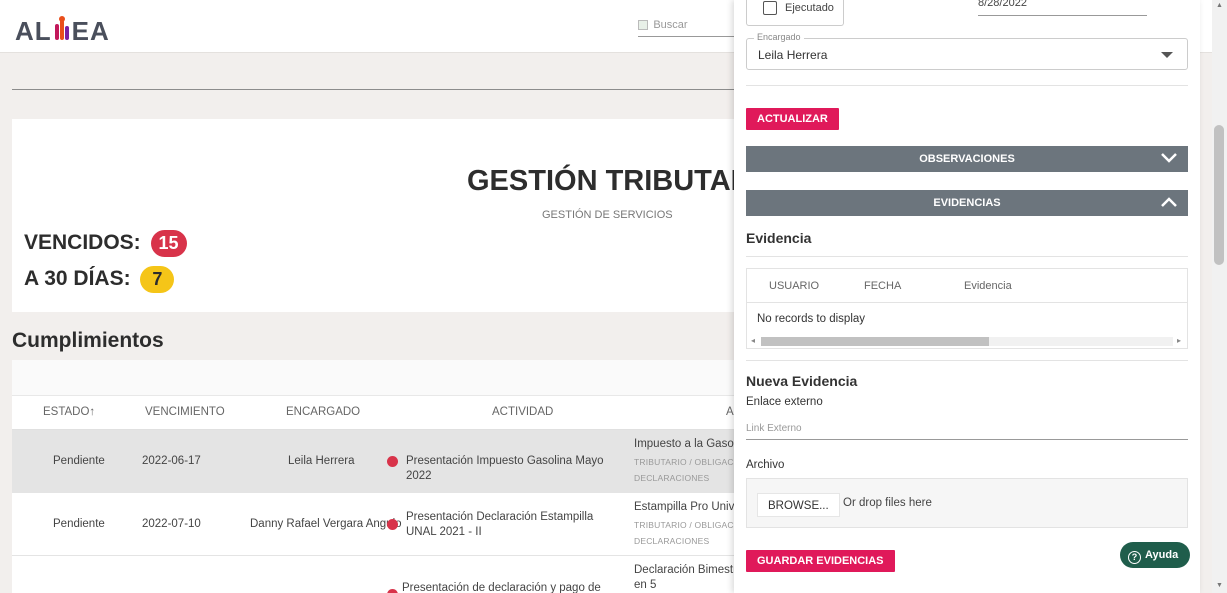 This screenshot has width=1227, height=593. I want to click on fecha-value: 8/28/2022, so click(1002, 4).